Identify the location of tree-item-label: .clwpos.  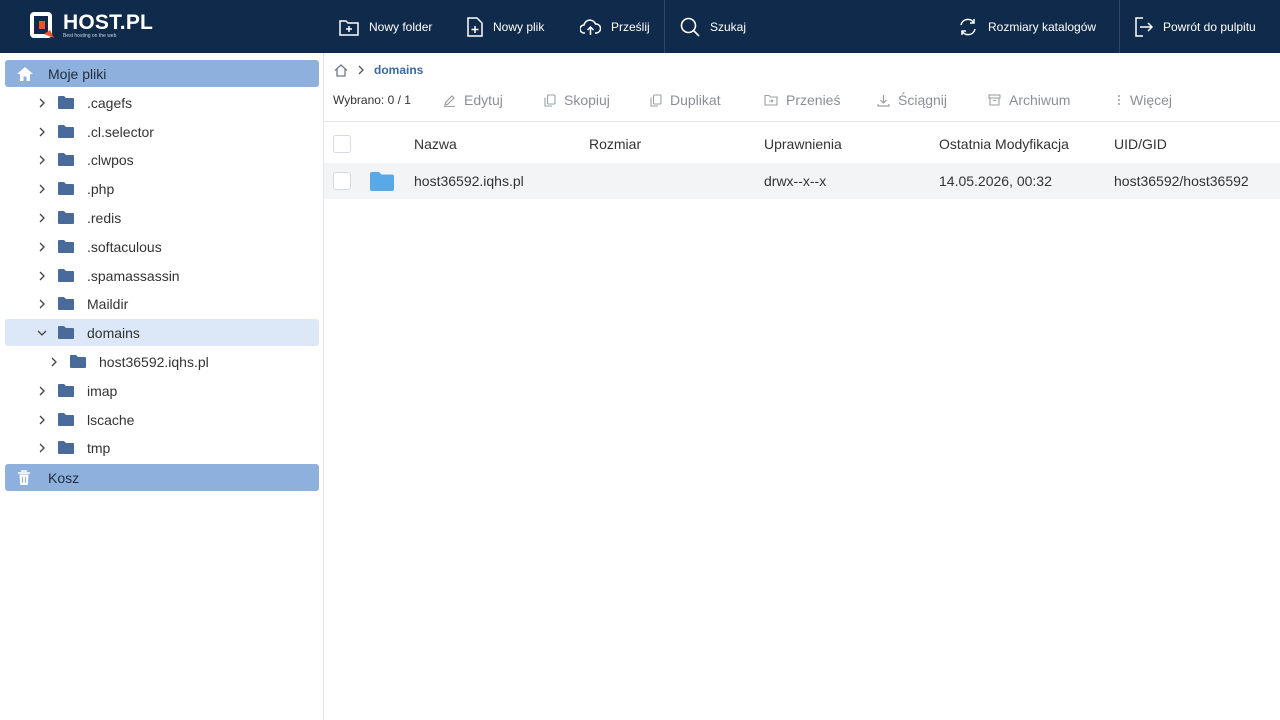
(110, 159).